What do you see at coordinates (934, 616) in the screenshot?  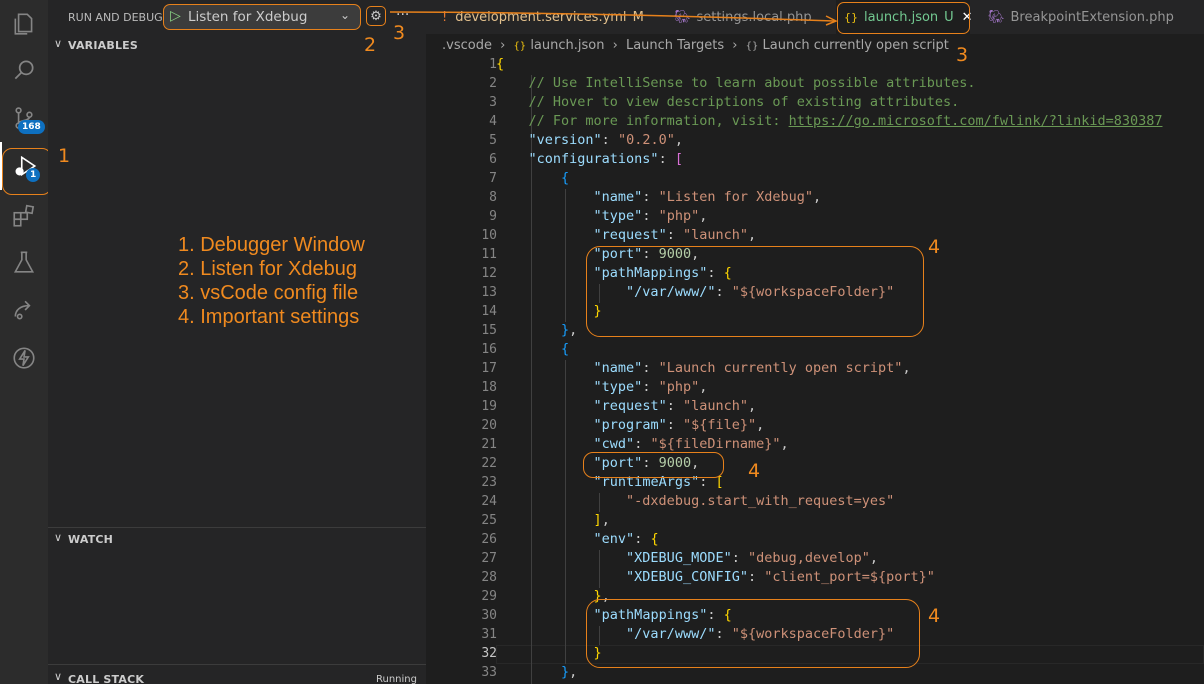 I see `annotation-4c: 4` at bounding box center [934, 616].